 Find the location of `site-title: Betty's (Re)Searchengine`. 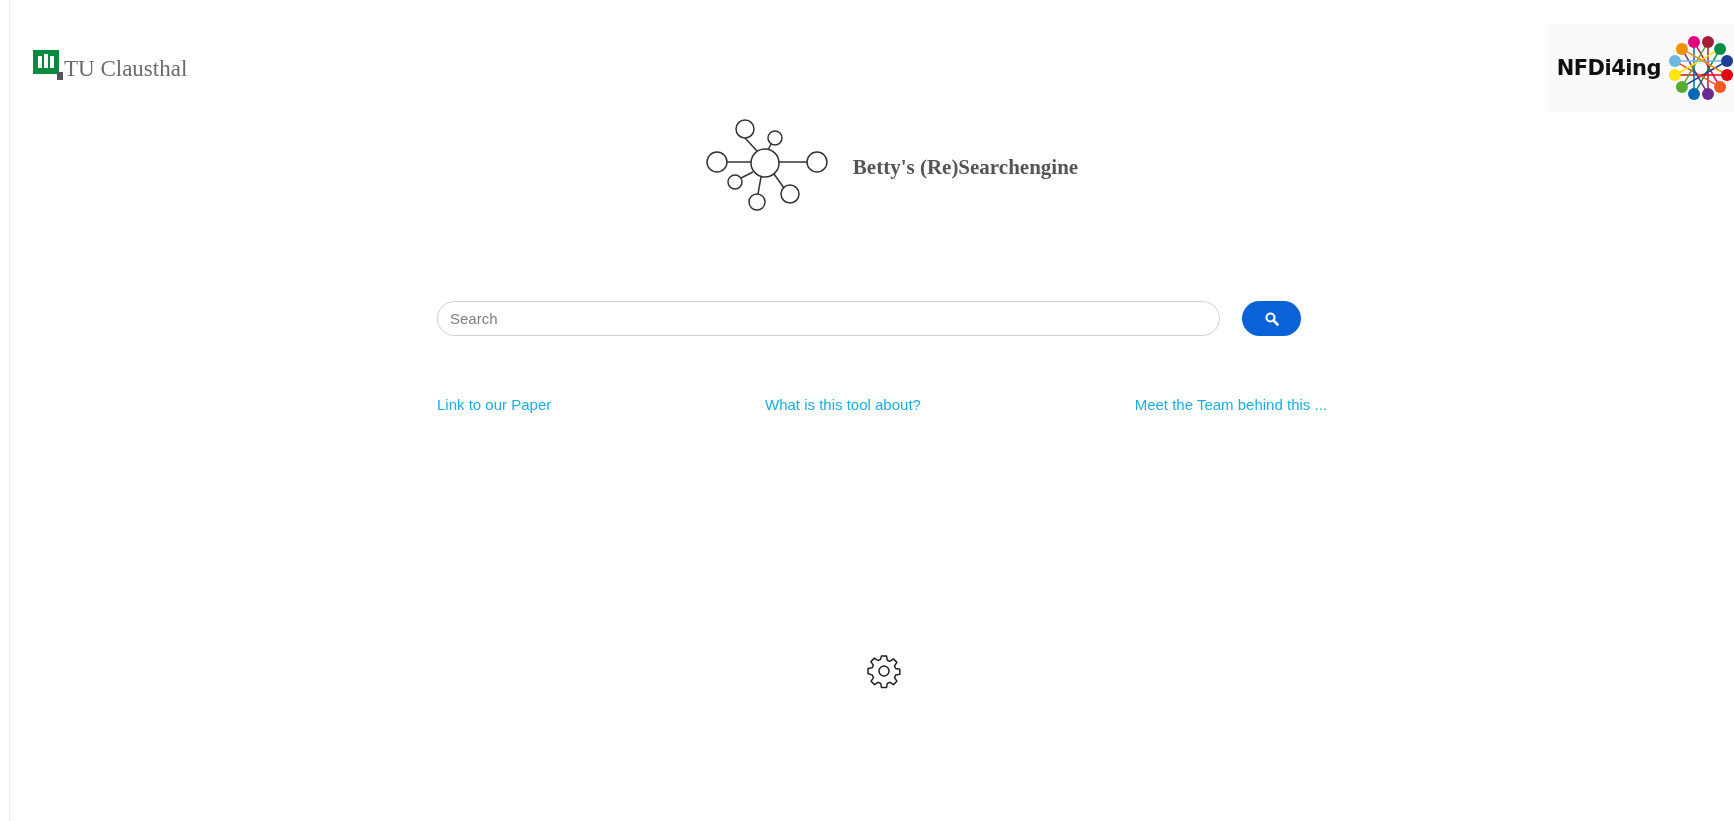

site-title: Betty's (Re)Searchengine is located at coordinates (965, 167).